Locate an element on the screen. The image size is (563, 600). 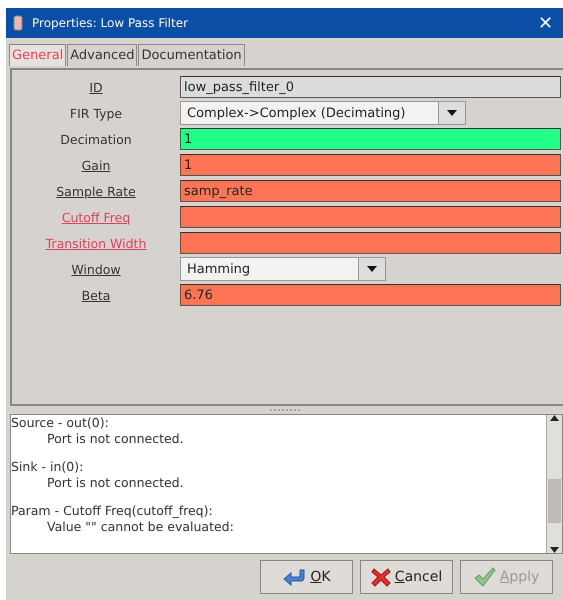
close-button: ✕ is located at coordinates (545, 23).